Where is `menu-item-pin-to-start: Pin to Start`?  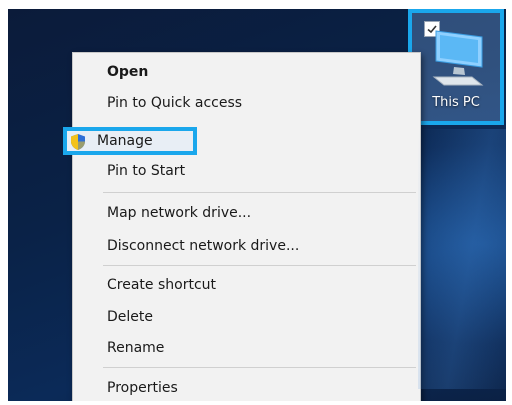
menu-item-pin-to-start: Pin to Start is located at coordinates (146, 171).